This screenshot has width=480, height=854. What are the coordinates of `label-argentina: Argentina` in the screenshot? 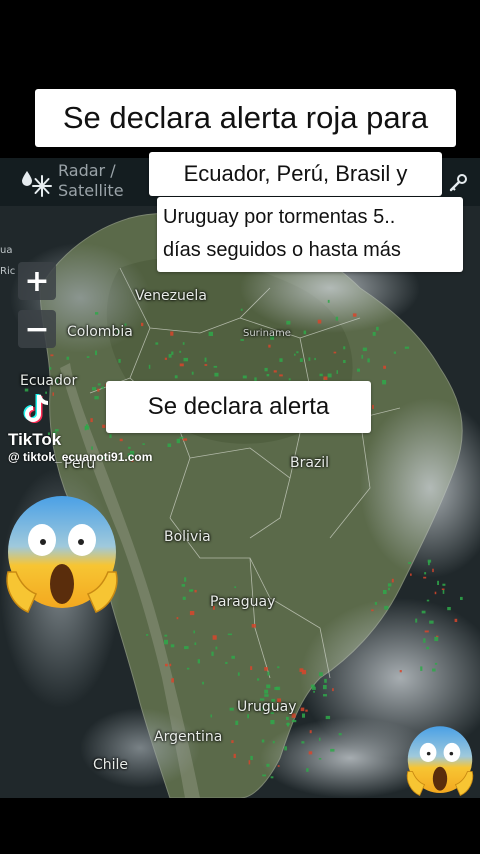 It's located at (188, 737).